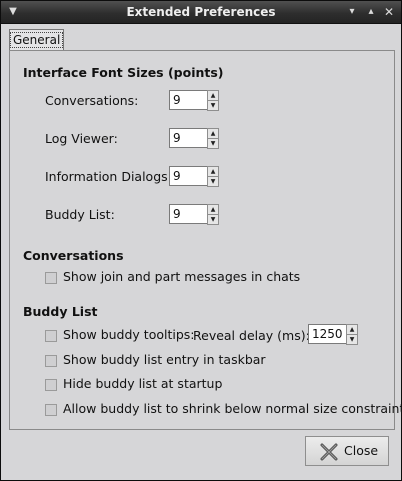  I want to click on close-button: Close, so click(347, 451).